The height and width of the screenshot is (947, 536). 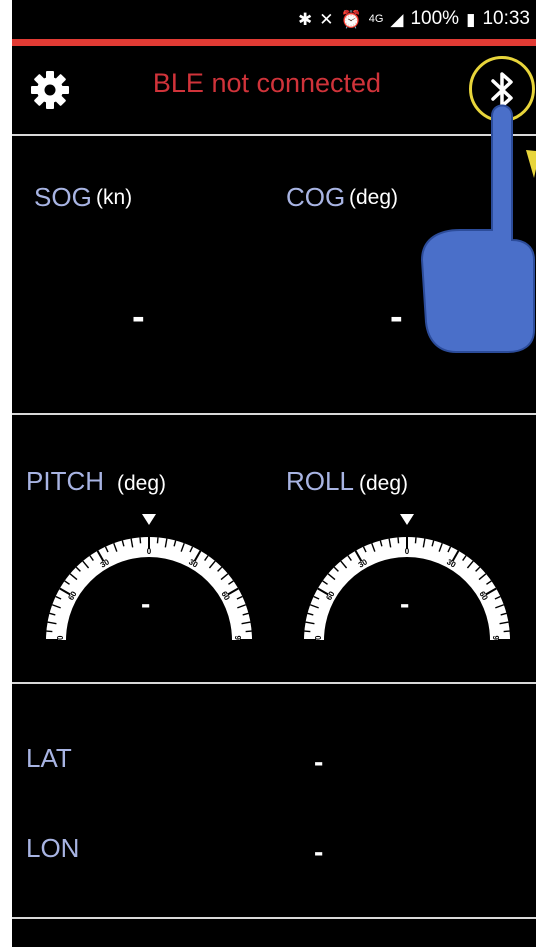 What do you see at coordinates (407, 519) in the screenshot?
I see `roll-gauge-pointer-icon` at bounding box center [407, 519].